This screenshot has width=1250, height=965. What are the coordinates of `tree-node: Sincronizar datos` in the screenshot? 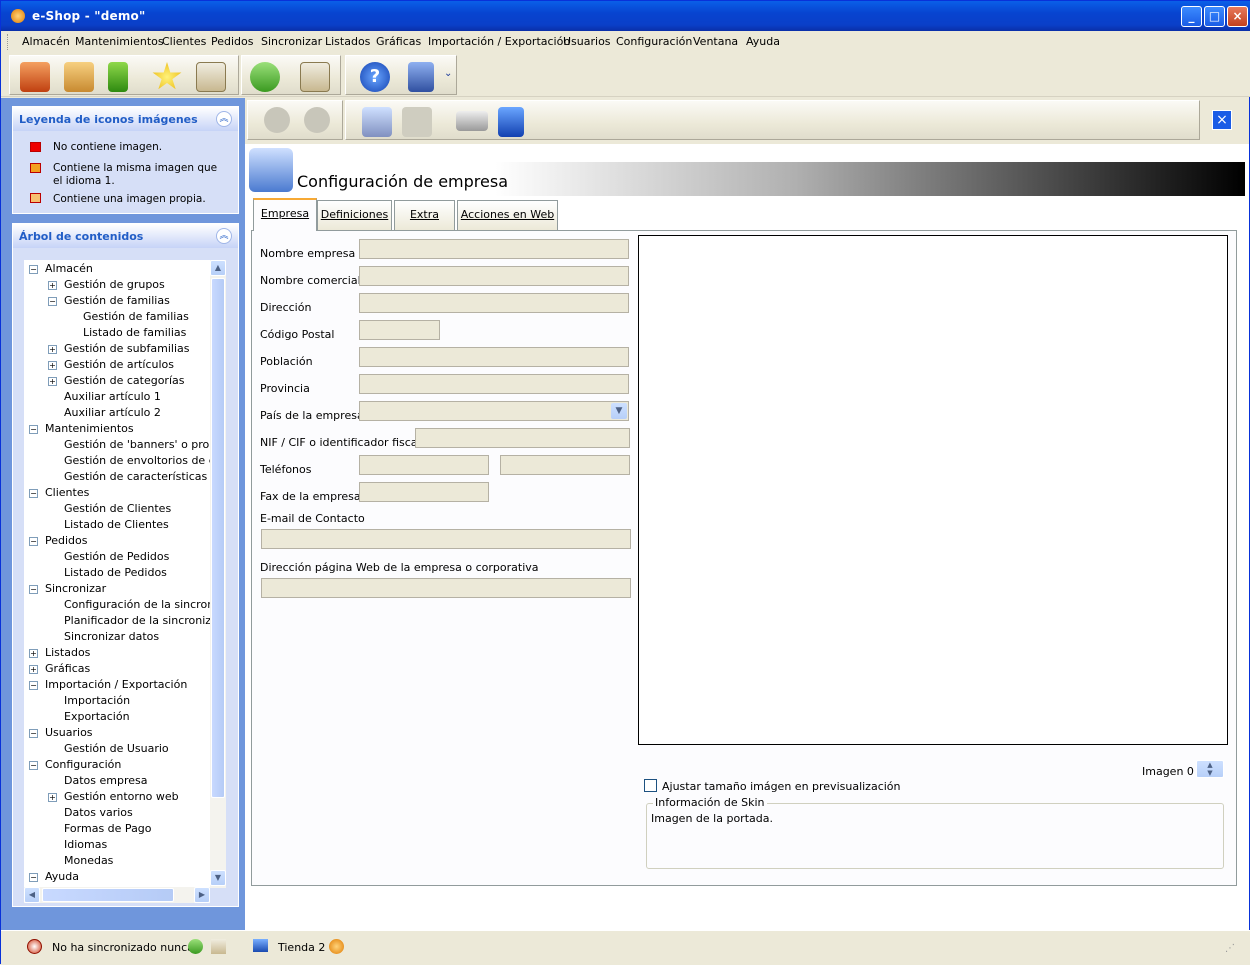 It's located at (111, 636).